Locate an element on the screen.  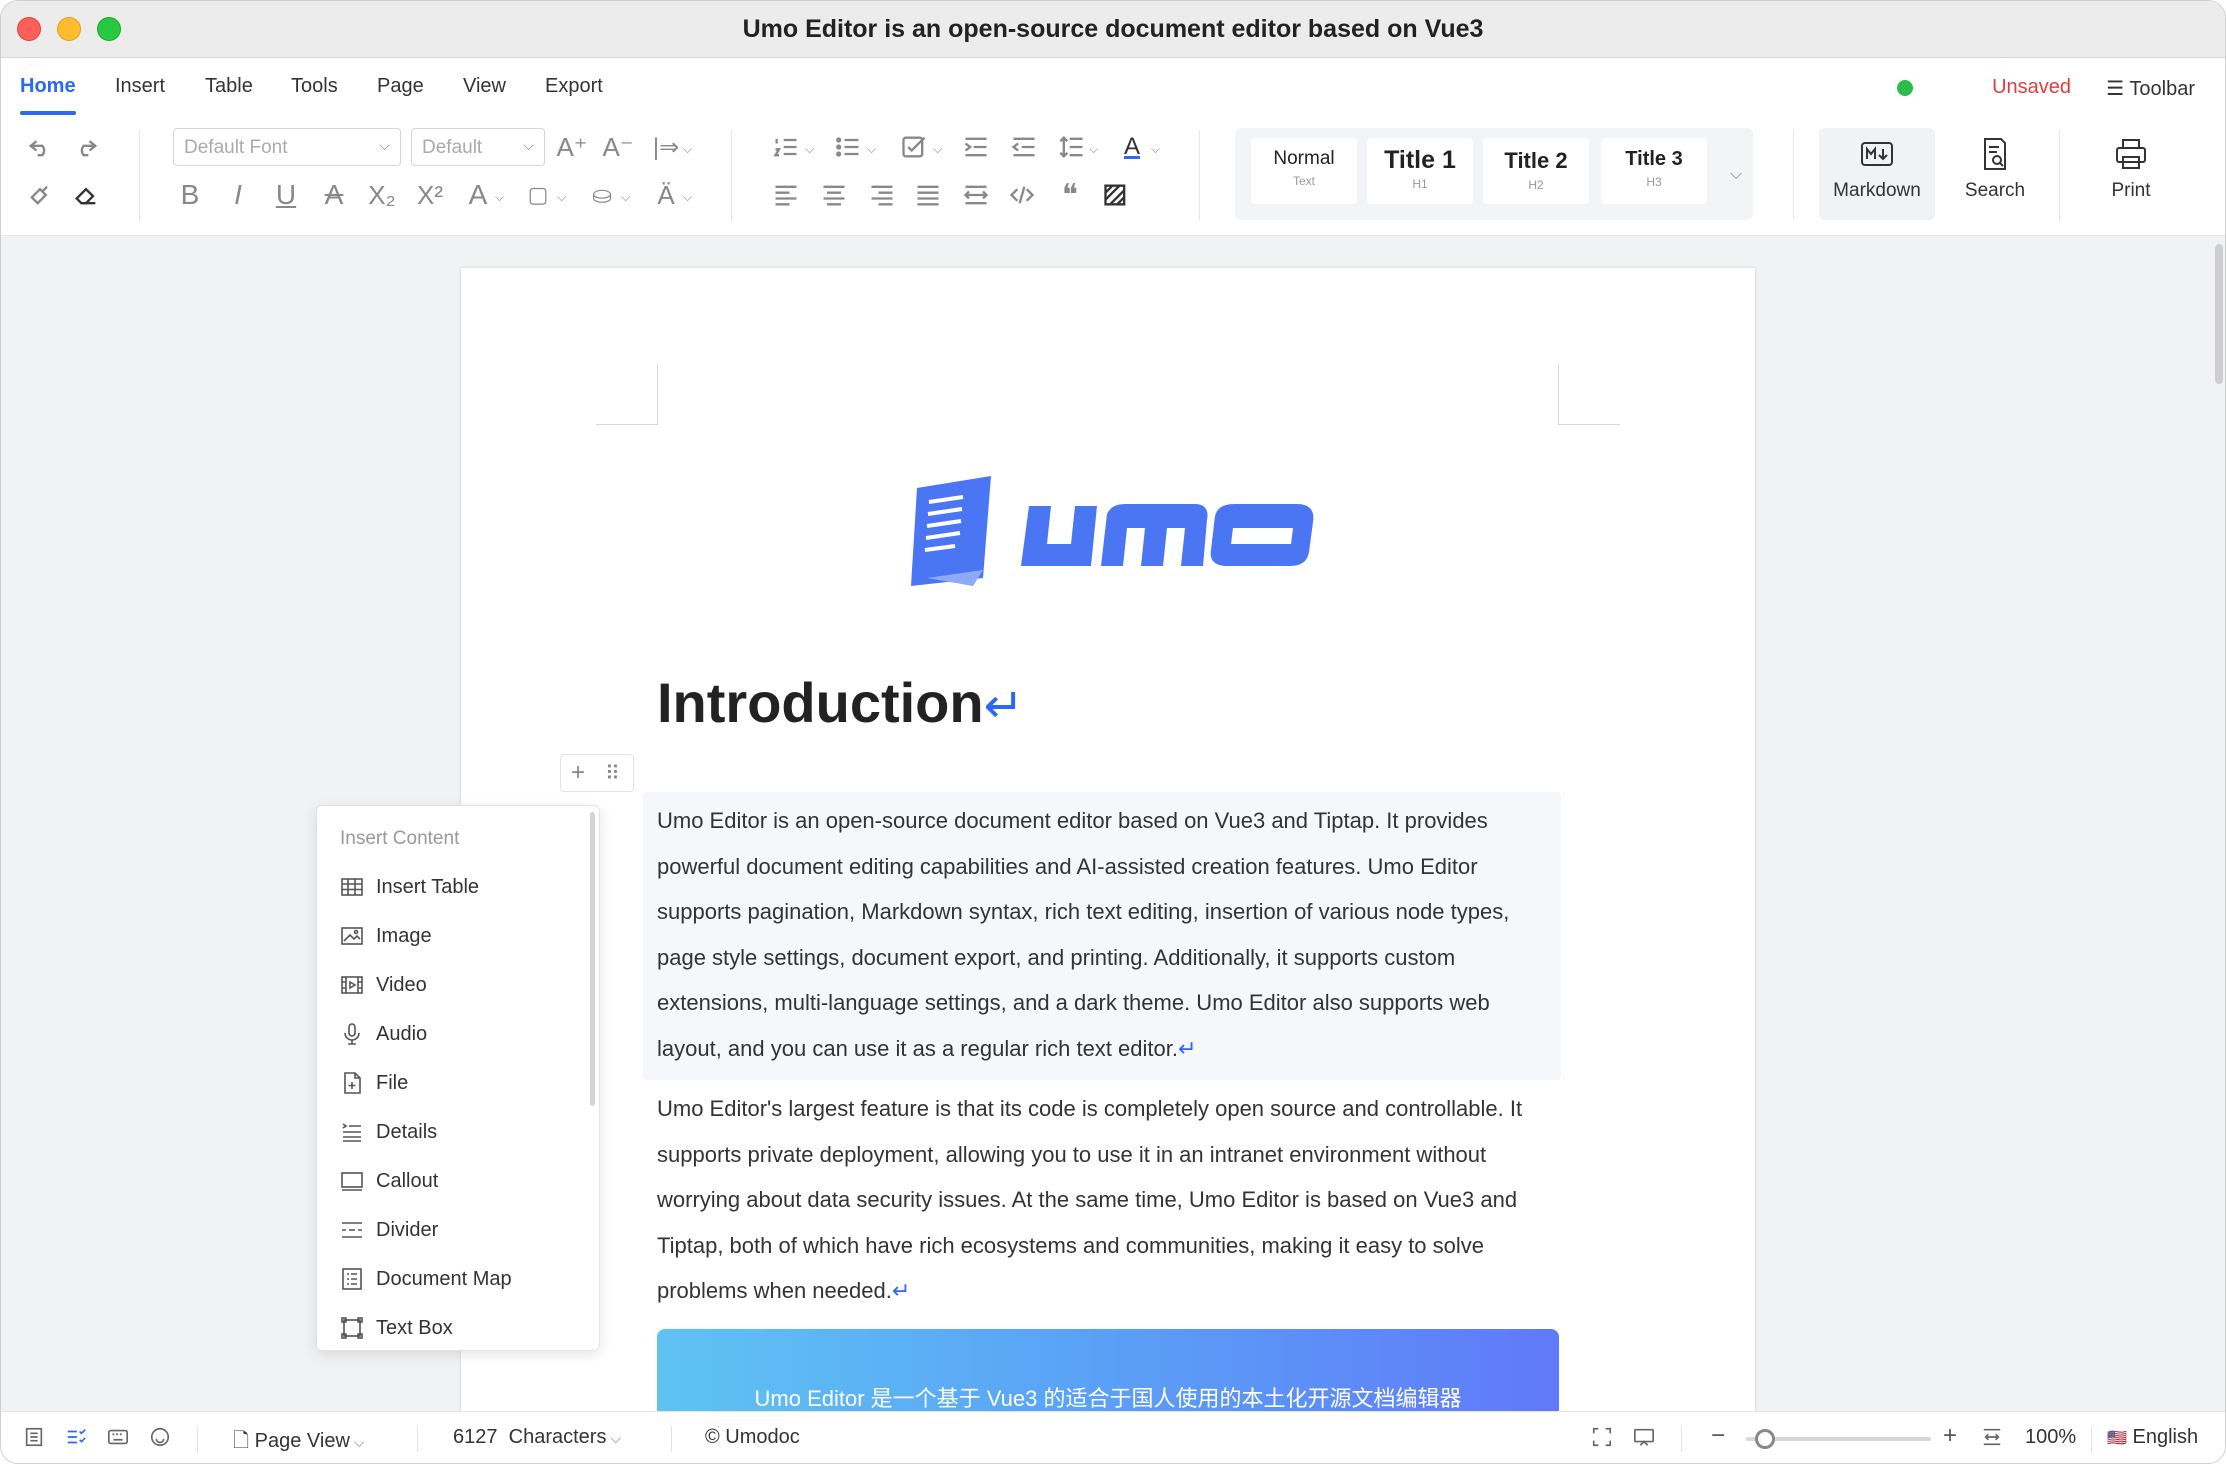
clear-format-icon is located at coordinates (1116, 195).